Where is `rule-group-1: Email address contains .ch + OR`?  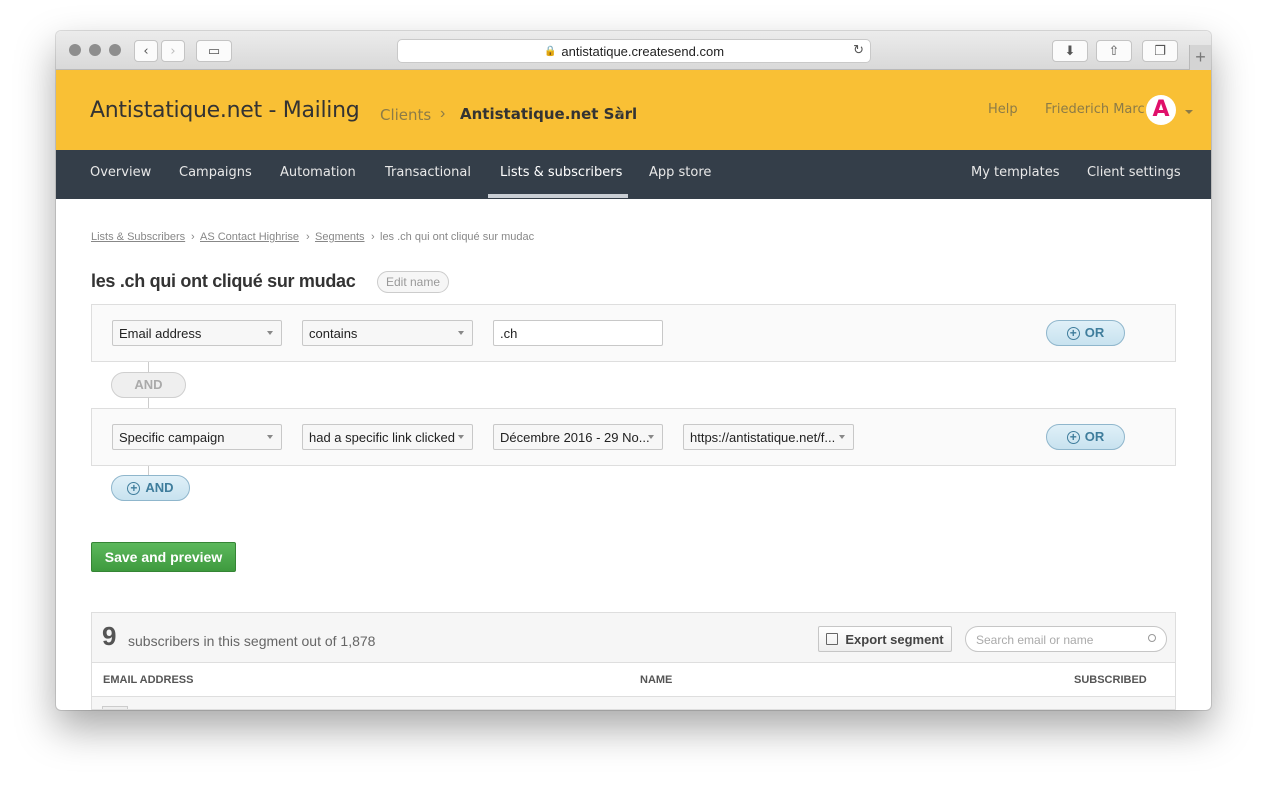 rule-group-1: Email address contains .ch + OR is located at coordinates (633, 333).